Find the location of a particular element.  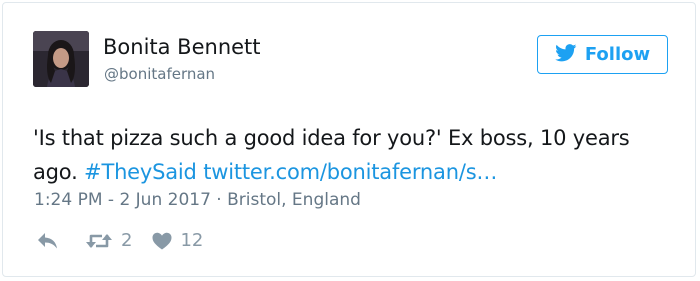

heart-icon is located at coordinates (162, 241).